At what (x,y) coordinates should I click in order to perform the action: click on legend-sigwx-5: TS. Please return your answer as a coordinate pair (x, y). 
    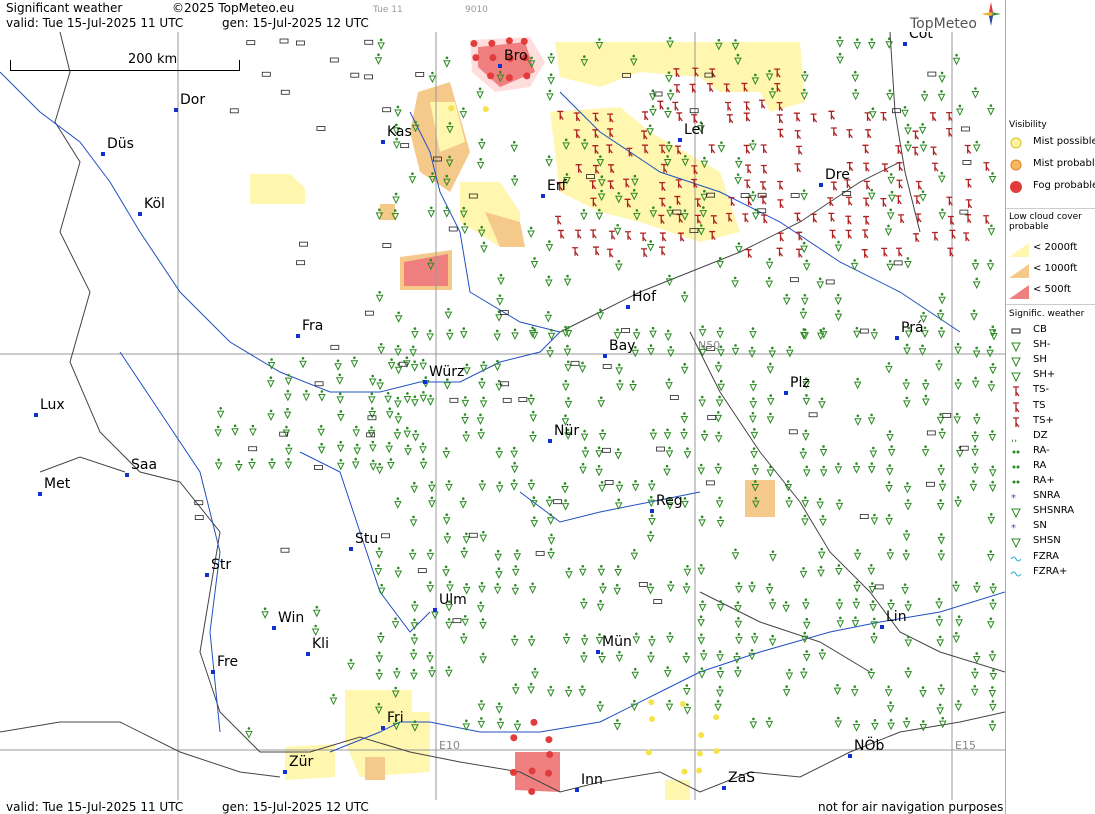
    Looking at the image, I should click on (1051, 407).